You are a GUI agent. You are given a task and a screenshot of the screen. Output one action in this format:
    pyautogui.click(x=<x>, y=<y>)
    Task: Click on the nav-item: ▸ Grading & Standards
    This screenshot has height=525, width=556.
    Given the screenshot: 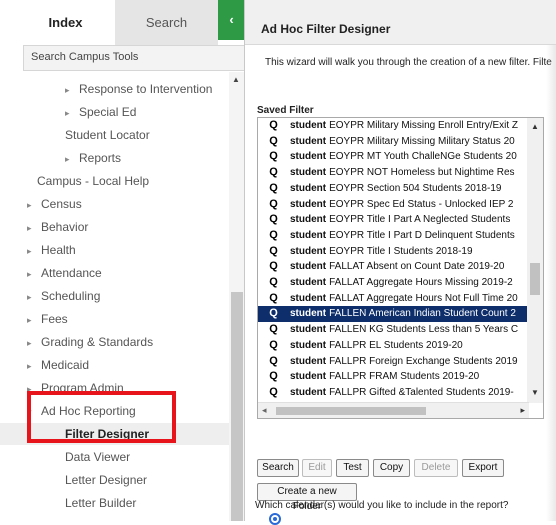 What is the action you would take?
    pyautogui.click(x=114, y=342)
    